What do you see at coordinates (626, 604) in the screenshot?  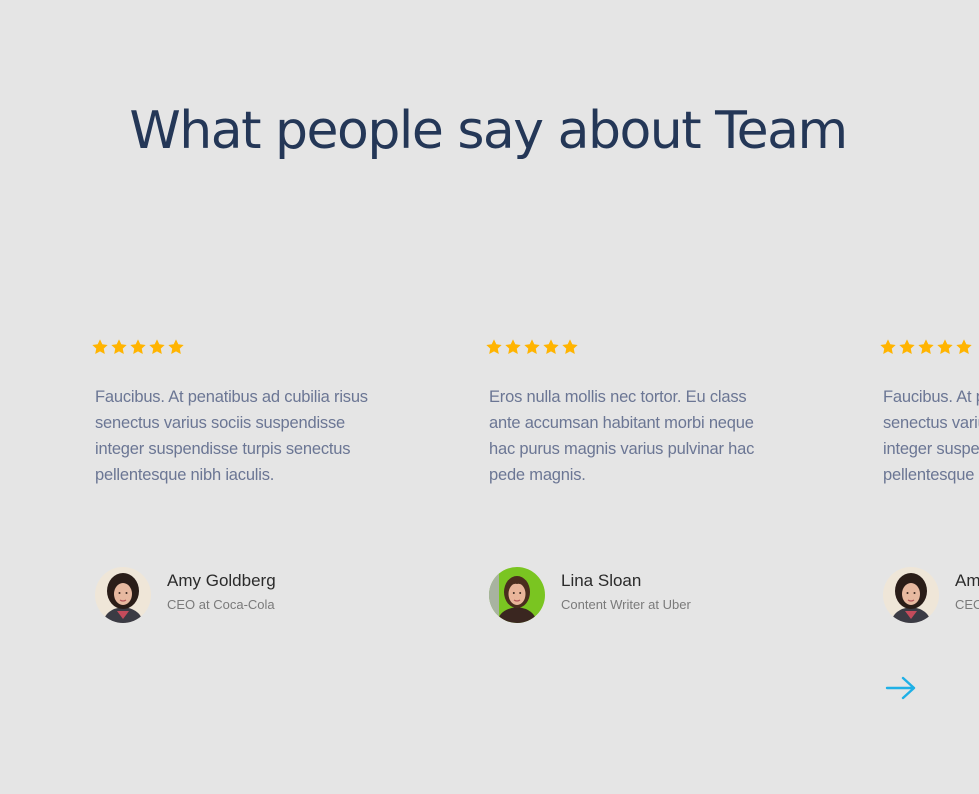 I see `author-role: Content Writer at Uber` at bounding box center [626, 604].